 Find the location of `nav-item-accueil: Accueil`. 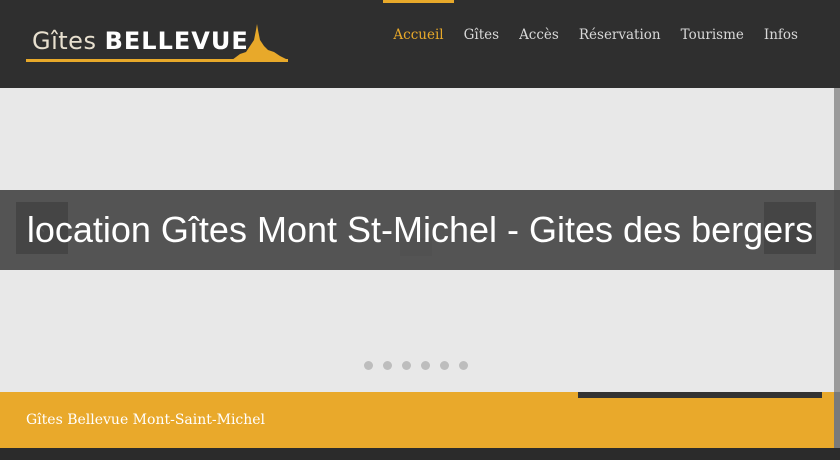

nav-item-accueil: Accueil is located at coordinates (418, 44).